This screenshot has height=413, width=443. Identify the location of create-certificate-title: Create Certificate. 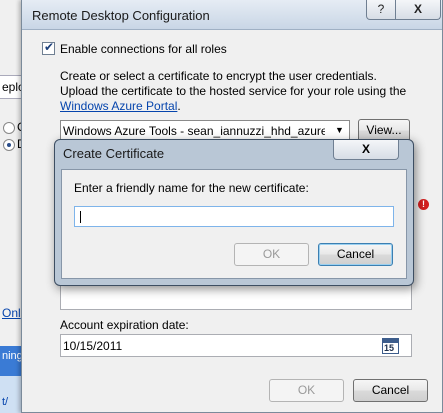
(114, 153).